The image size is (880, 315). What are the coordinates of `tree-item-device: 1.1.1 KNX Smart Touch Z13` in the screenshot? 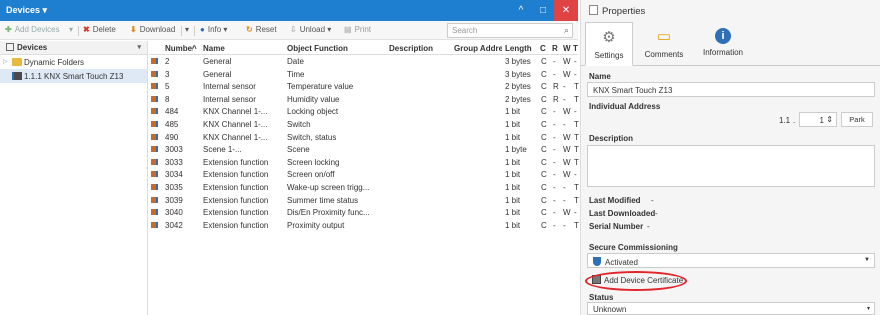 It's located at (73, 76).